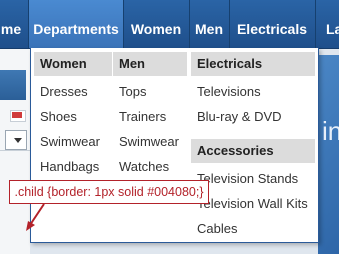 This screenshot has height=254, width=339. What do you see at coordinates (132, 91) in the screenshot?
I see `menu-item-tops: Tops` at bounding box center [132, 91].